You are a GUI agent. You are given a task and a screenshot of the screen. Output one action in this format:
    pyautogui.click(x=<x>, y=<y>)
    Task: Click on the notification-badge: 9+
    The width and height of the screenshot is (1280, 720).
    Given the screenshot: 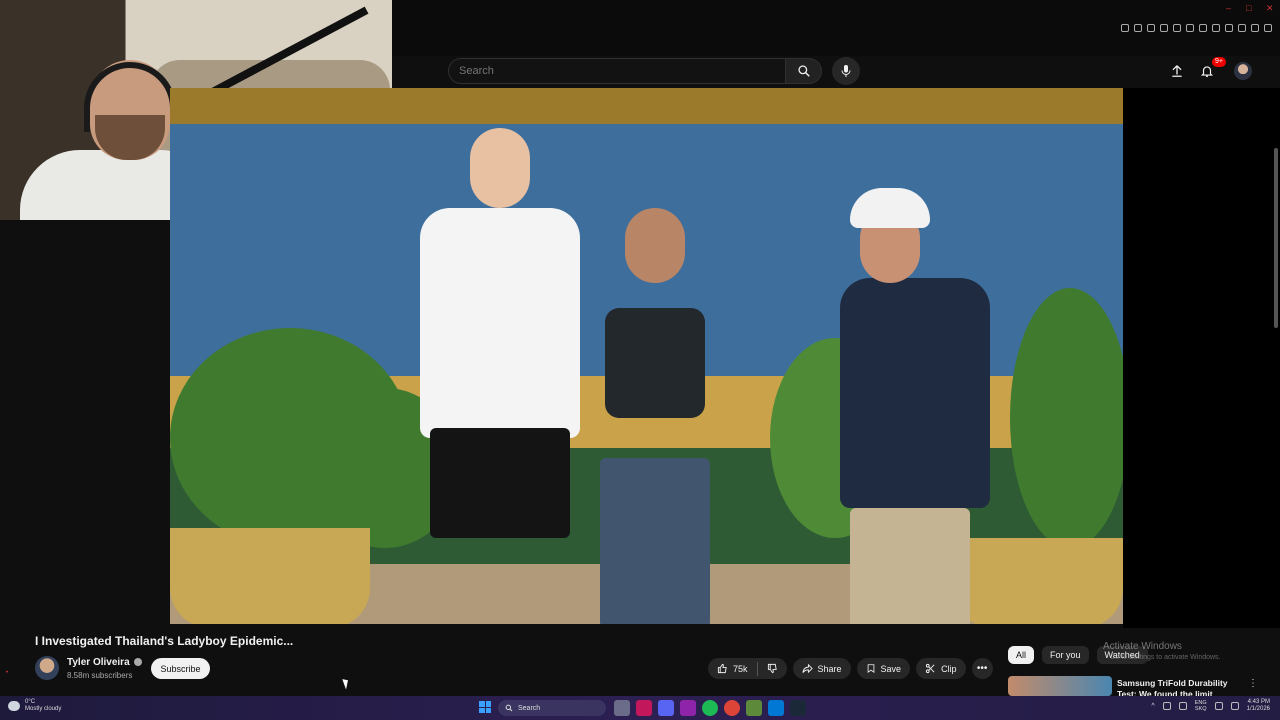 What is the action you would take?
    pyautogui.click(x=1219, y=62)
    